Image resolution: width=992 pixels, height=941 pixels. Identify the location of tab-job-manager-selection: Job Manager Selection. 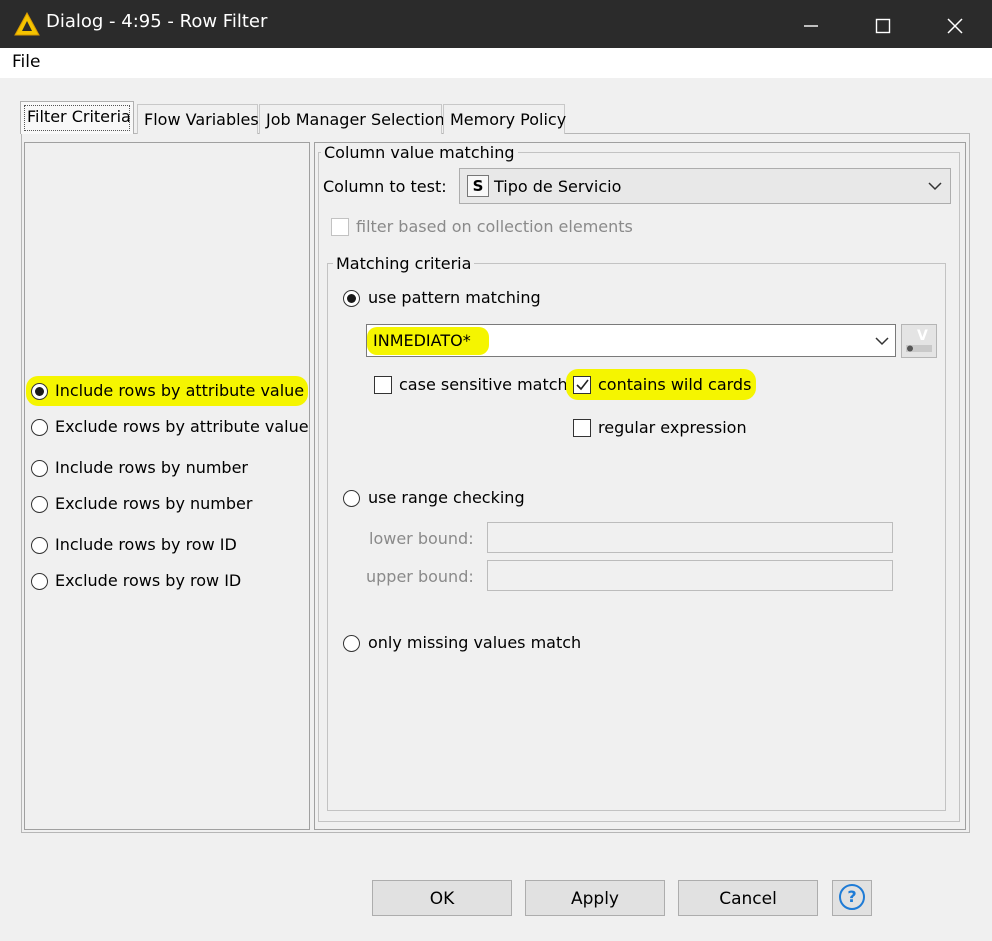
(352, 119).